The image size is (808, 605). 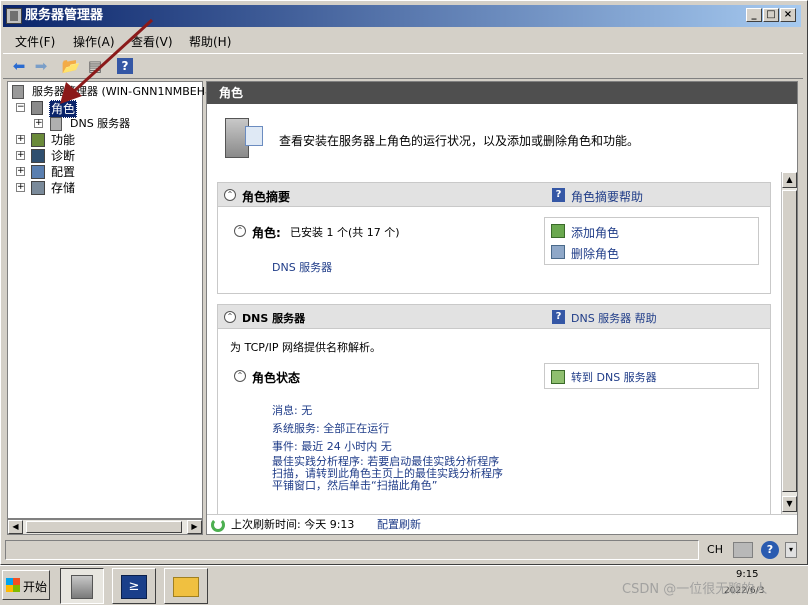 What do you see at coordinates (13, 585) in the screenshot?
I see `windows-logo-icon` at bounding box center [13, 585].